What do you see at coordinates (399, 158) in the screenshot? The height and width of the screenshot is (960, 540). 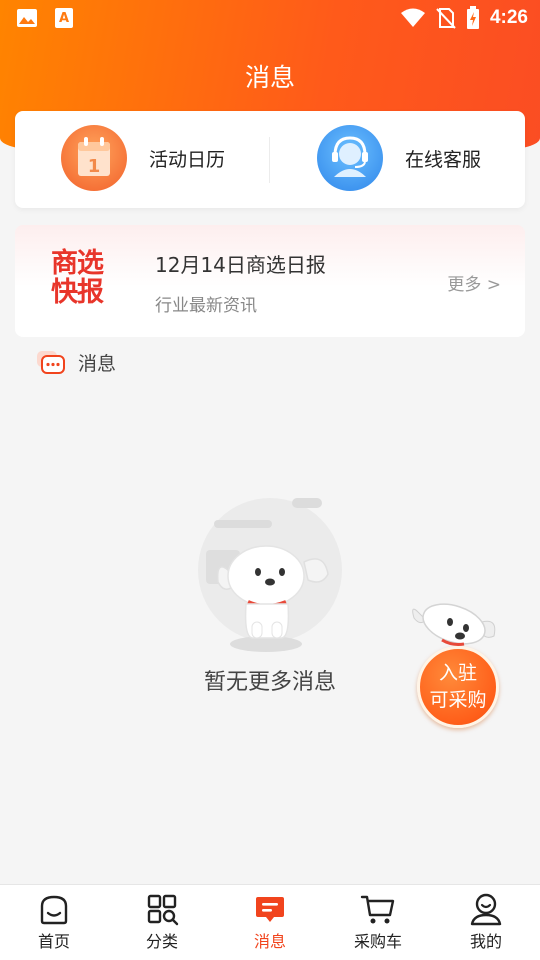 I see `online-service-button: 在线客服` at bounding box center [399, 158].